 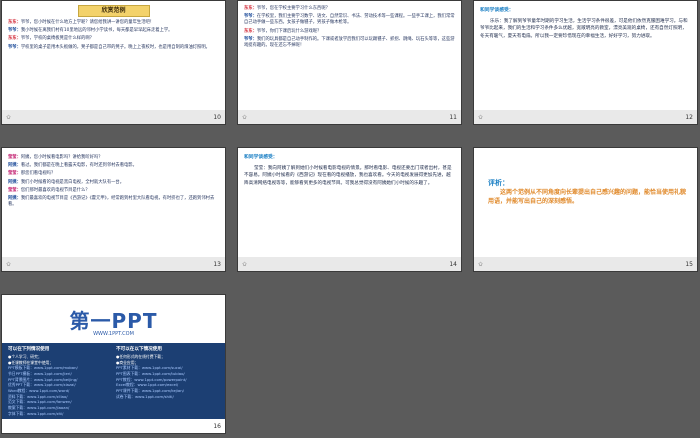 I want to click on eval-title: 评析：, so click(x=498, y=183).